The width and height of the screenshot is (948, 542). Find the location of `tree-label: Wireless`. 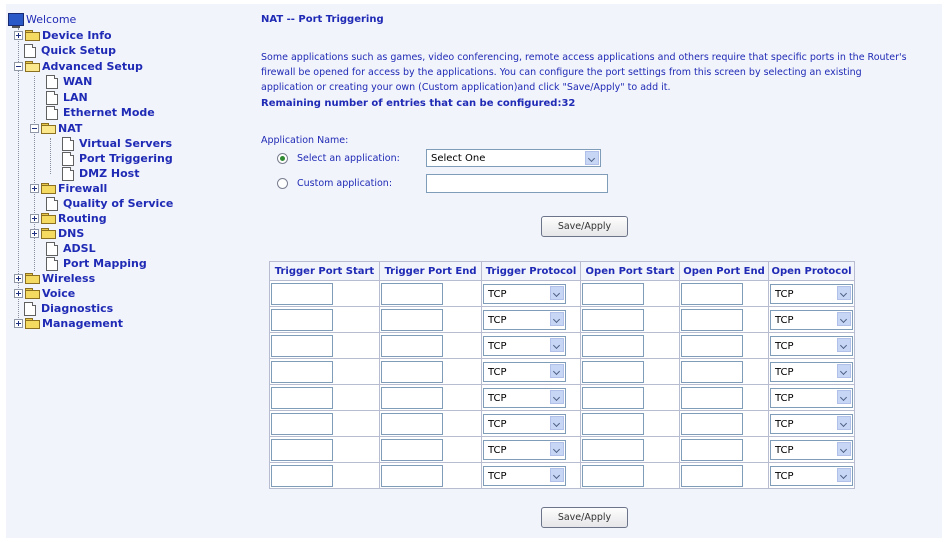

tree-label: Wireless is located at coordinates (68, 278).